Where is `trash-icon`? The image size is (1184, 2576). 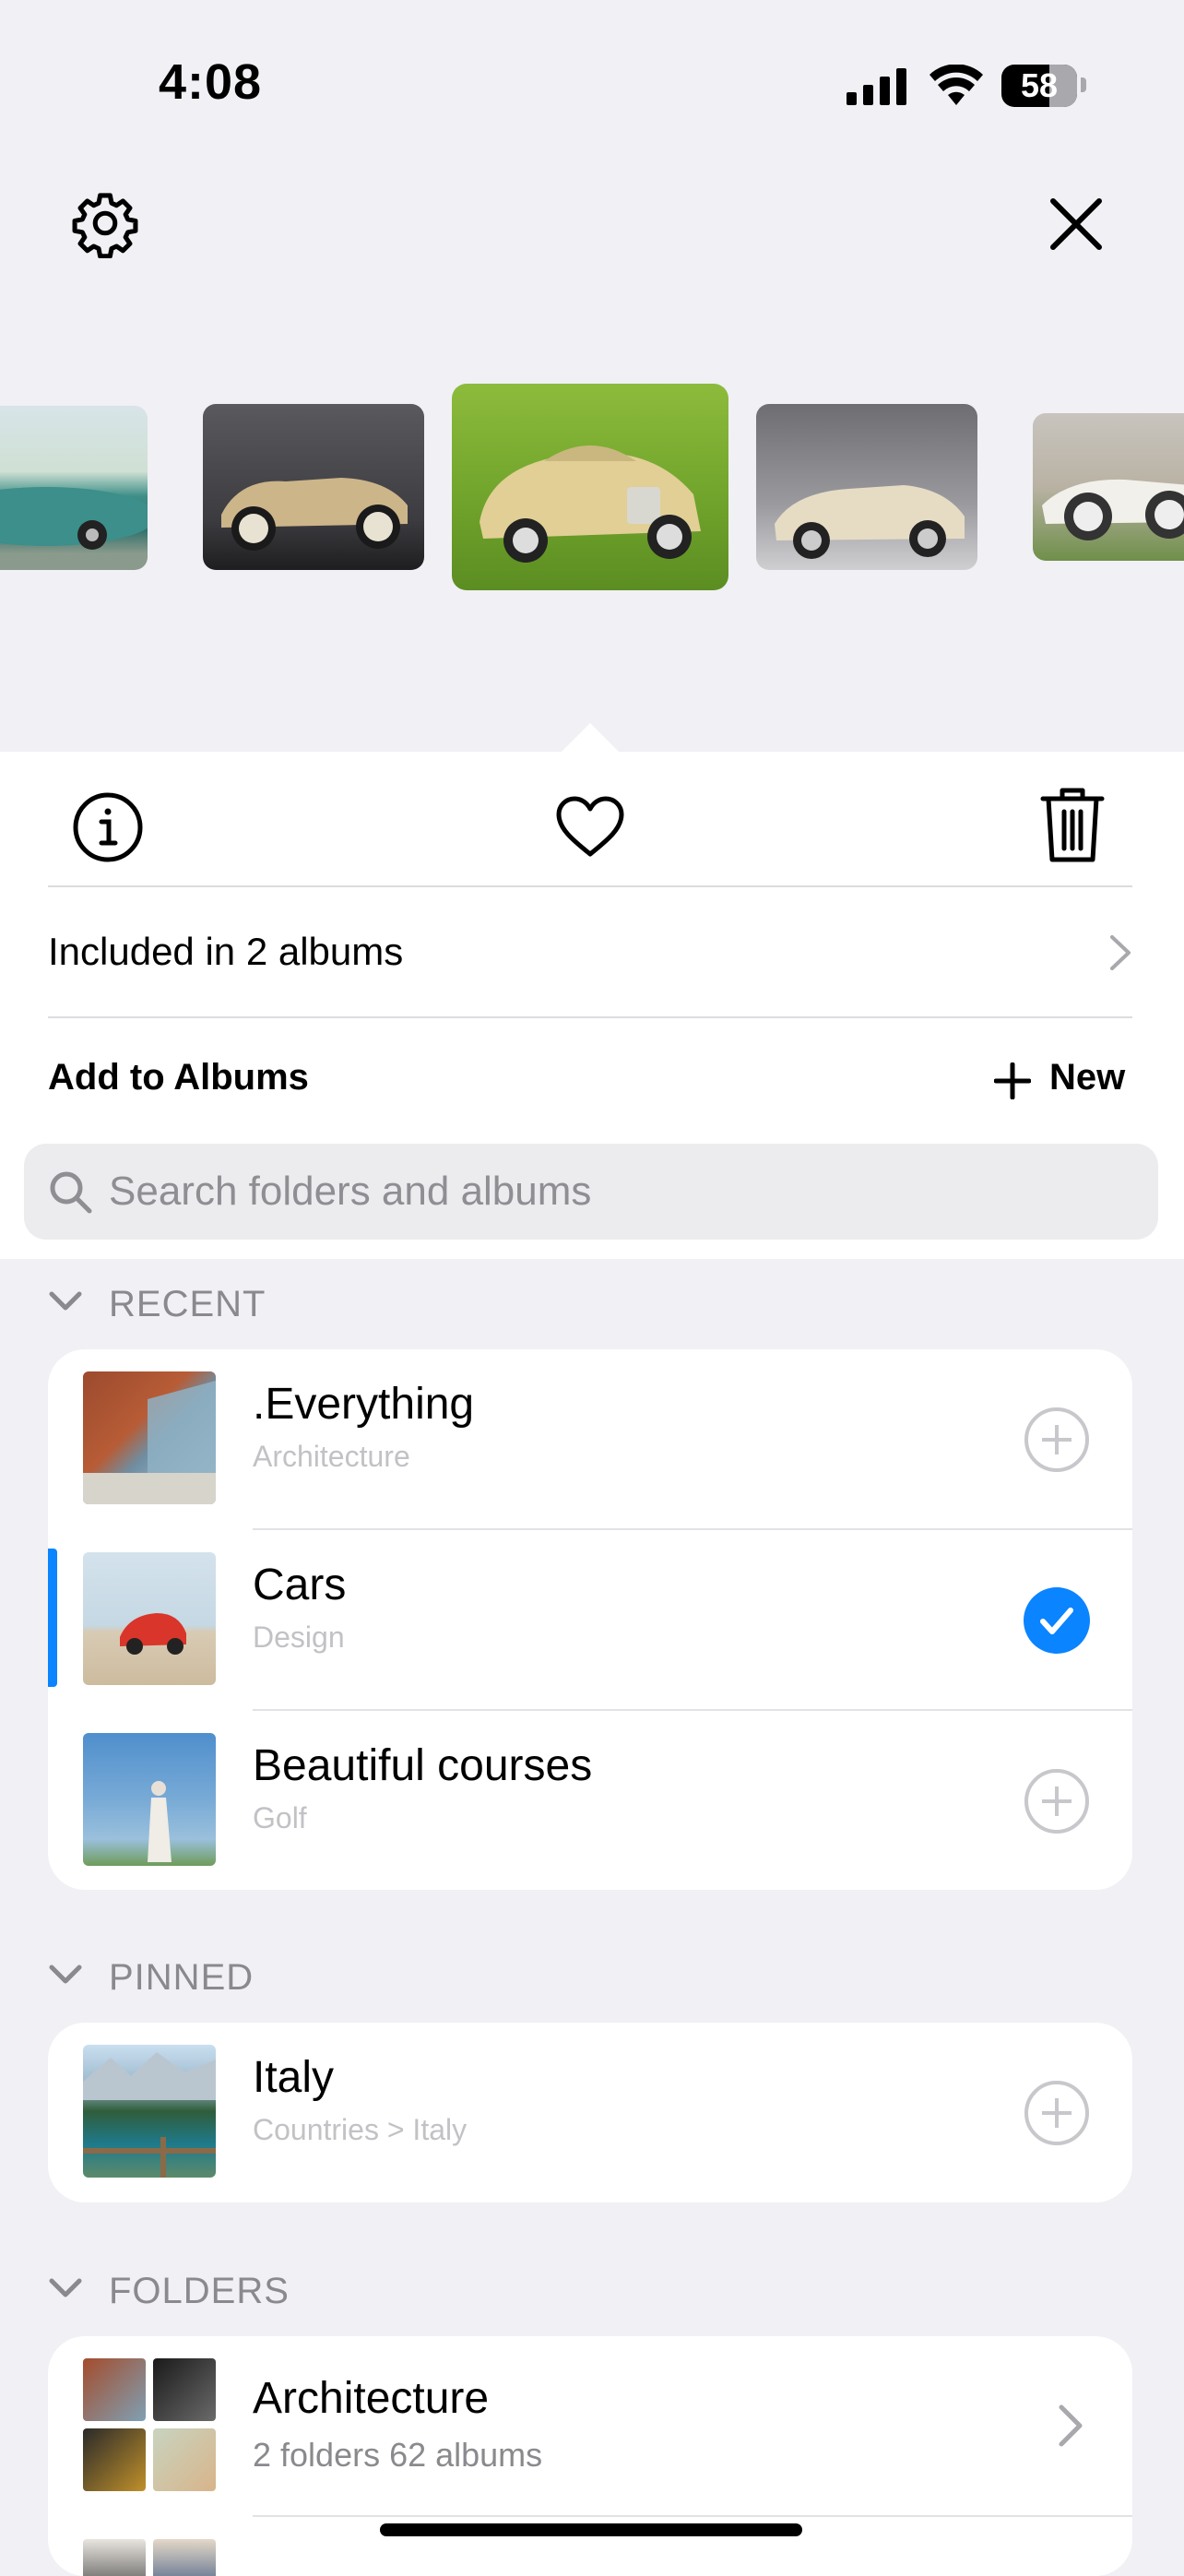
trash-icon is located at coordinates (1072, 825).